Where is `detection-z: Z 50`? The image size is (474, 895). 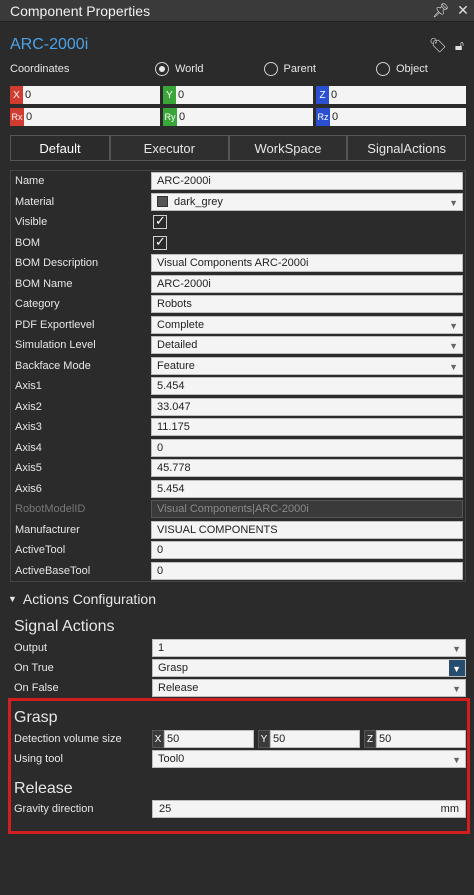 detection-z: Z 50 is located at coordinates (415, 739).